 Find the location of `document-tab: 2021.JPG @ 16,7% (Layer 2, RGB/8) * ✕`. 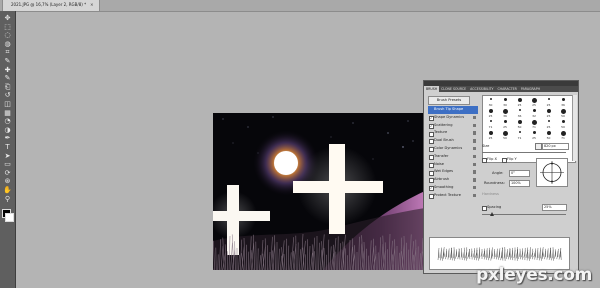

document-tab: 2021.JPG @ 16,7% (Layer 2, RGB/8) * ✕ is located at coordinates (51, 6).